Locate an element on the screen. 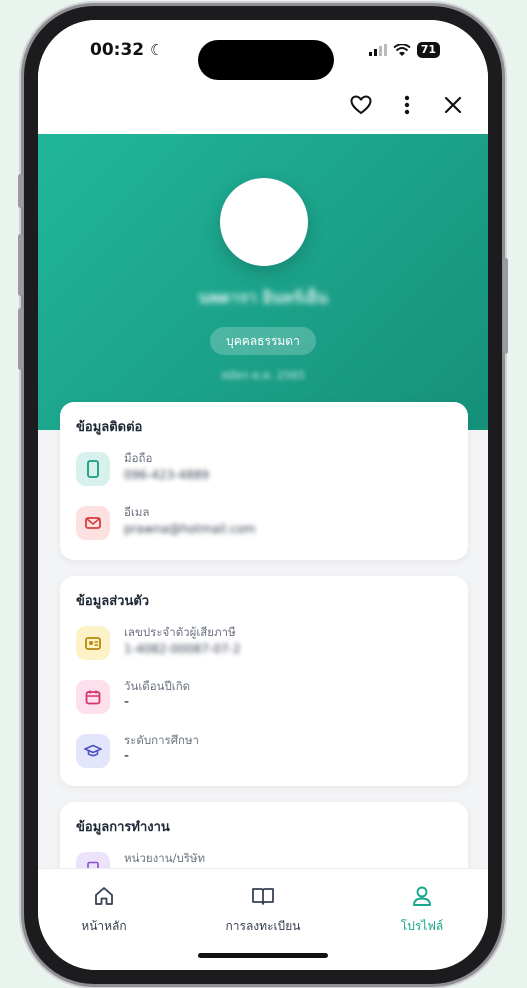 This screenshot has height=988, width=527. phone-value: 096-423-4889 is located at coordinates (167, 475).